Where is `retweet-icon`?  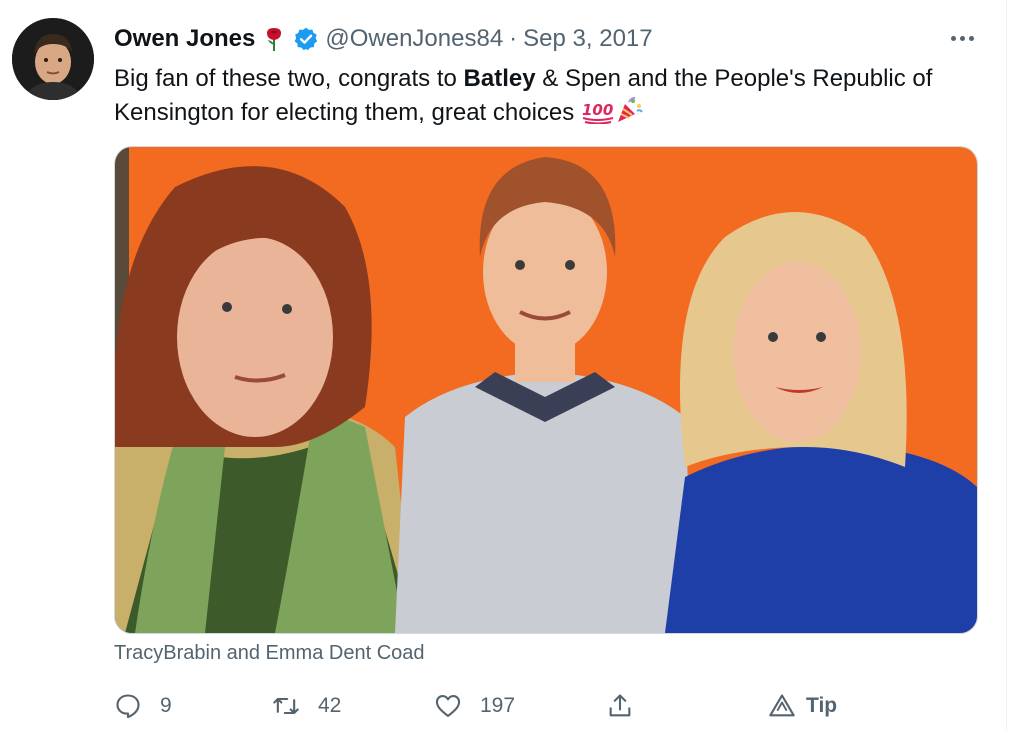
retweet-icon is located at coordinates (286, 706).